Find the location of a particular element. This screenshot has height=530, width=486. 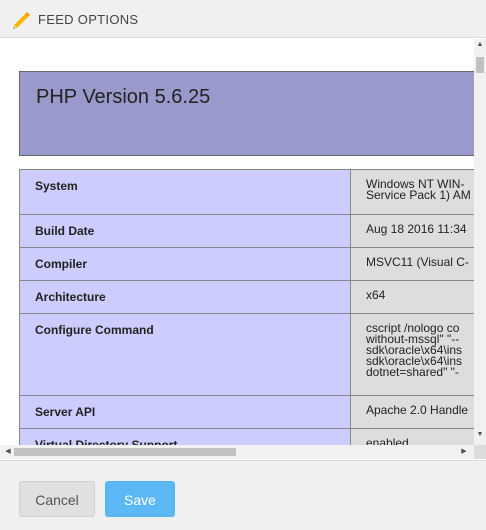

scroll-right-arrow-icon: ▶ is located at coordinates (464, 452).